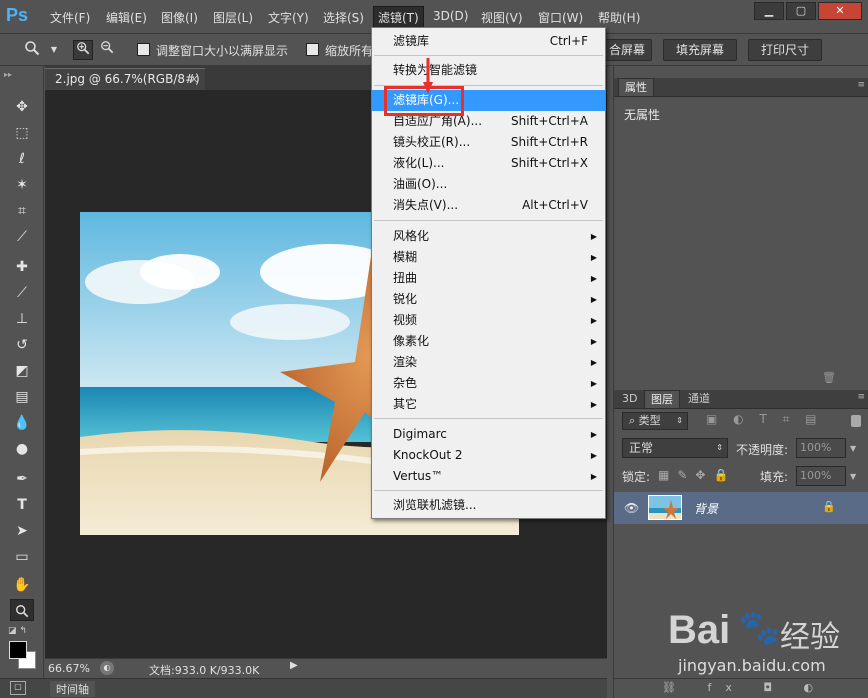 The width and height of the screenshot is (868, 698). Describe the element at coordinates (762, 450) in the screenshot. I see `opacity-label: 不透明度:` at that location.